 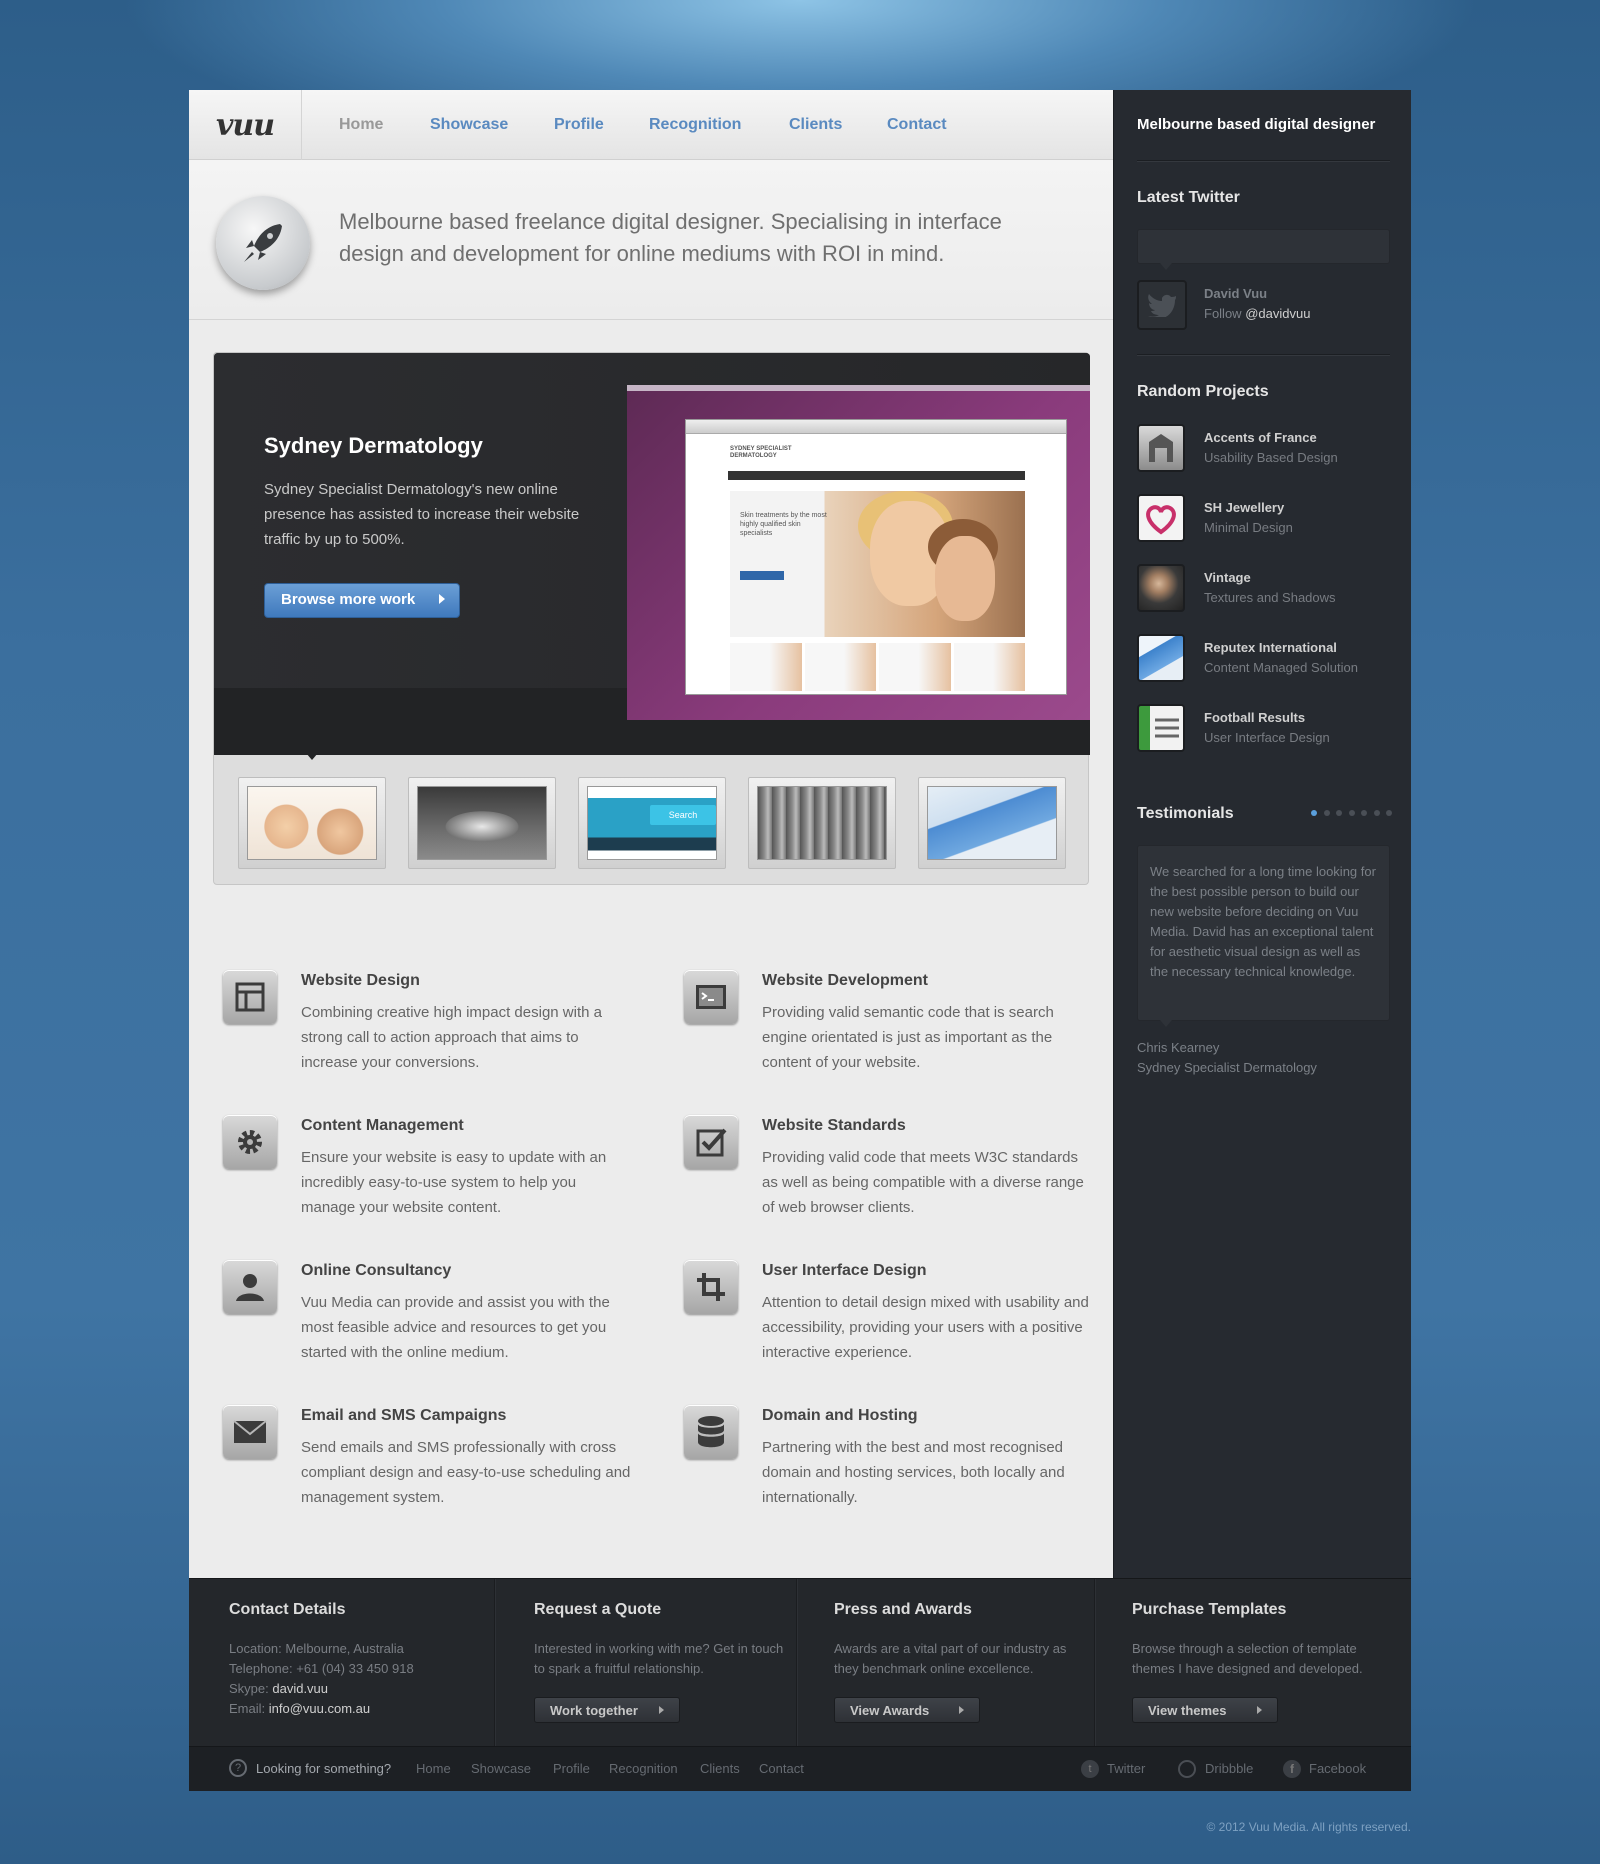 What do you see at coordinates (250, 1432) in the screenshot?
I see `envelope-icon` at bounding box center [250, 1432].